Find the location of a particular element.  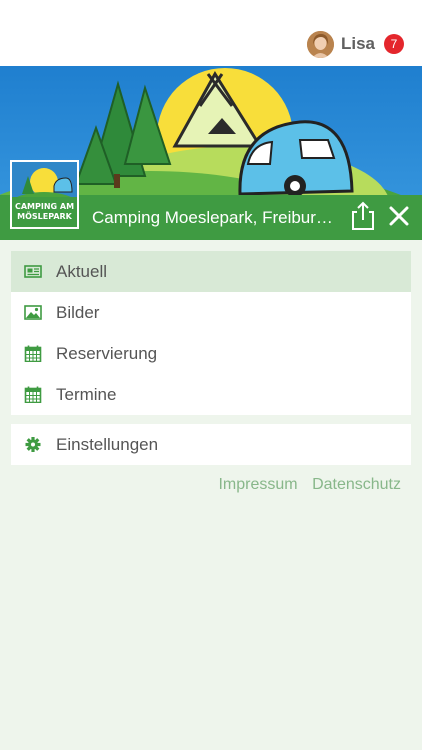

menu-item-label: Aktuell is located at coordinates (82, 271).